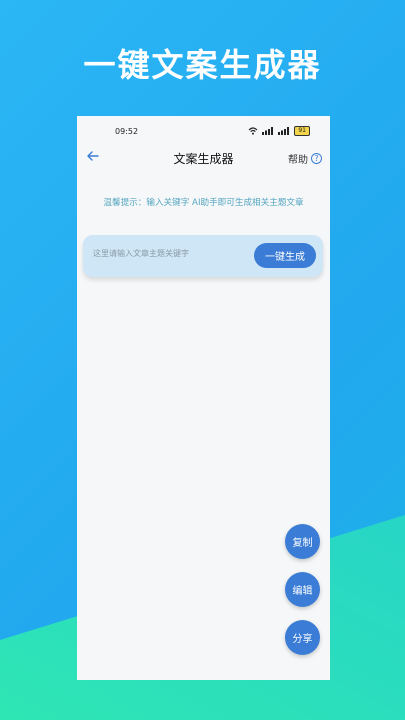  What do you see at coordinates (253, 131) in the screenshot?
I see `wifi-icon` at bounding box center [253, 131].